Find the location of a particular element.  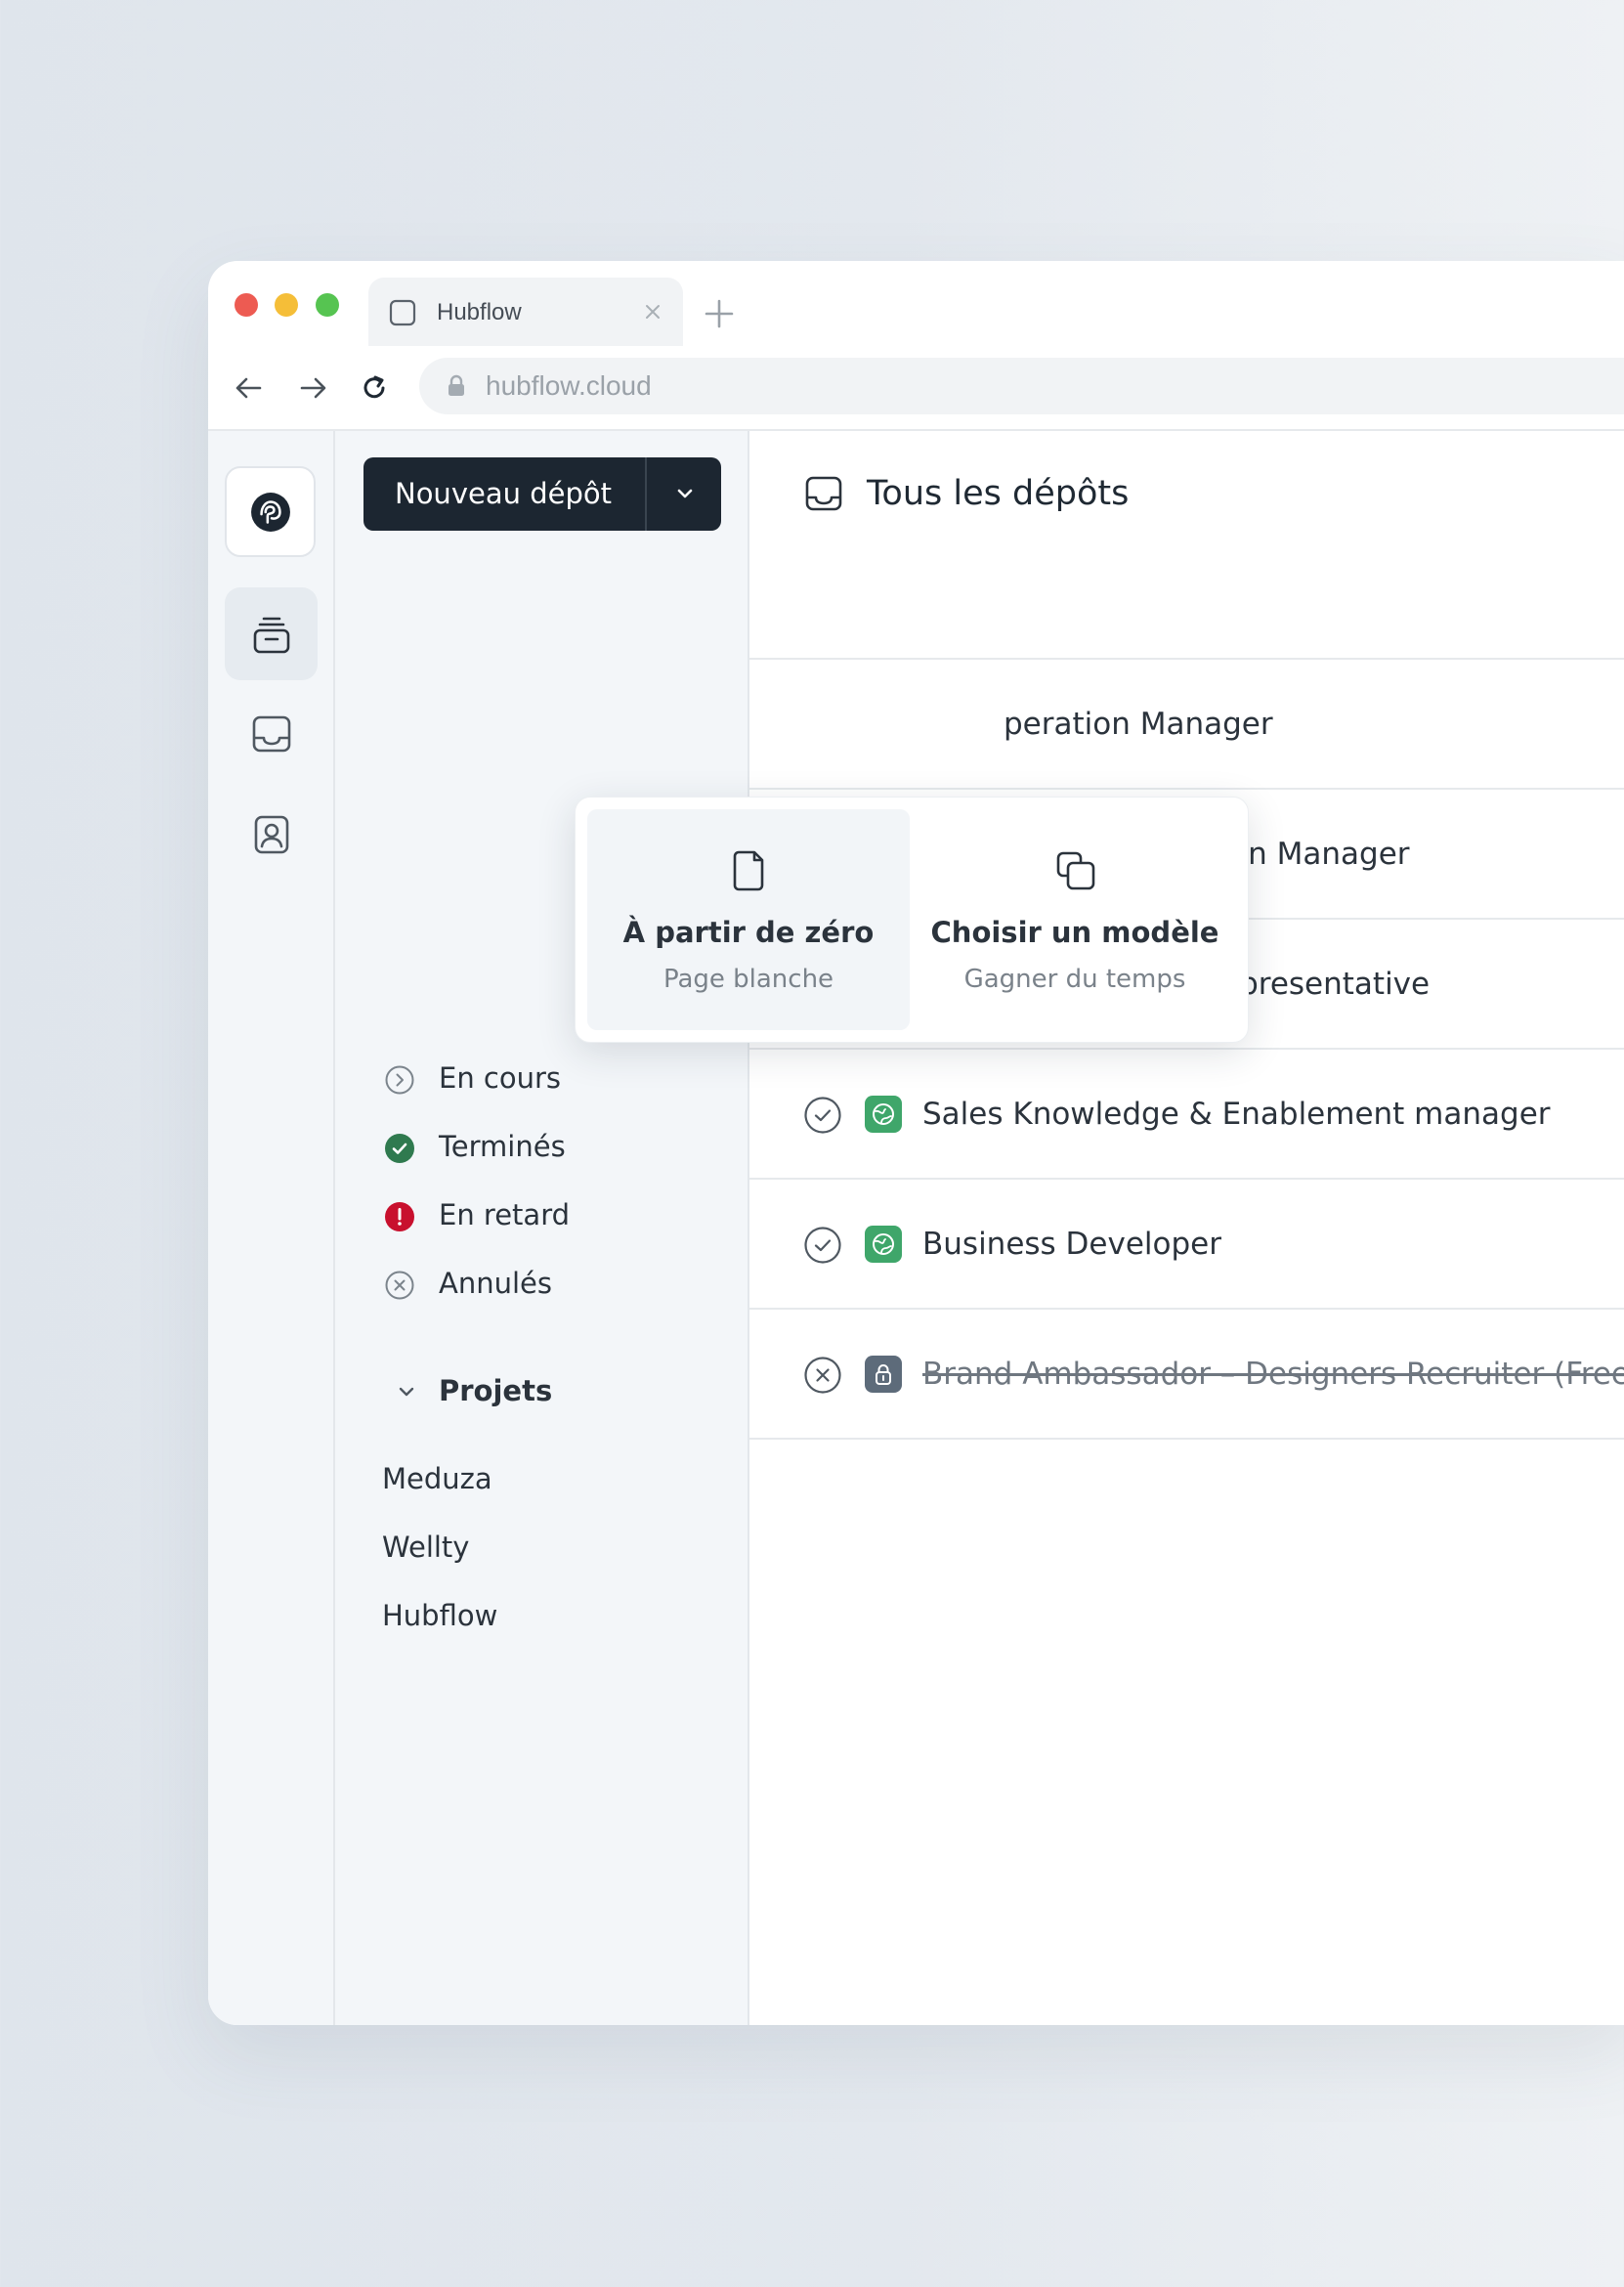

depot-row: peration Manager is located at coordinates (1186, 723).